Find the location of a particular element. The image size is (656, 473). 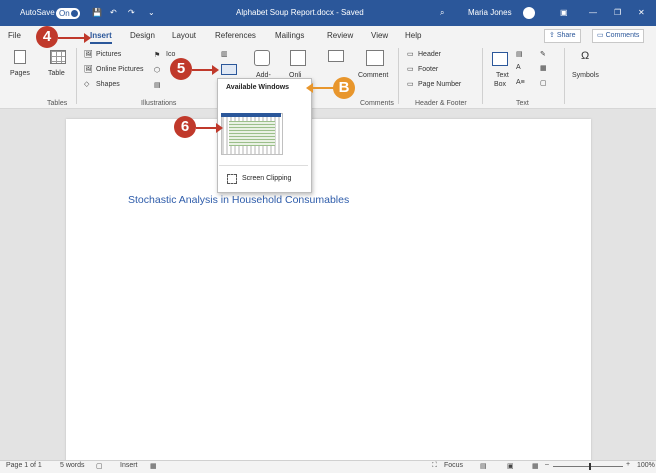

redo-icon: ↷ is located at coordinates (131, 12).